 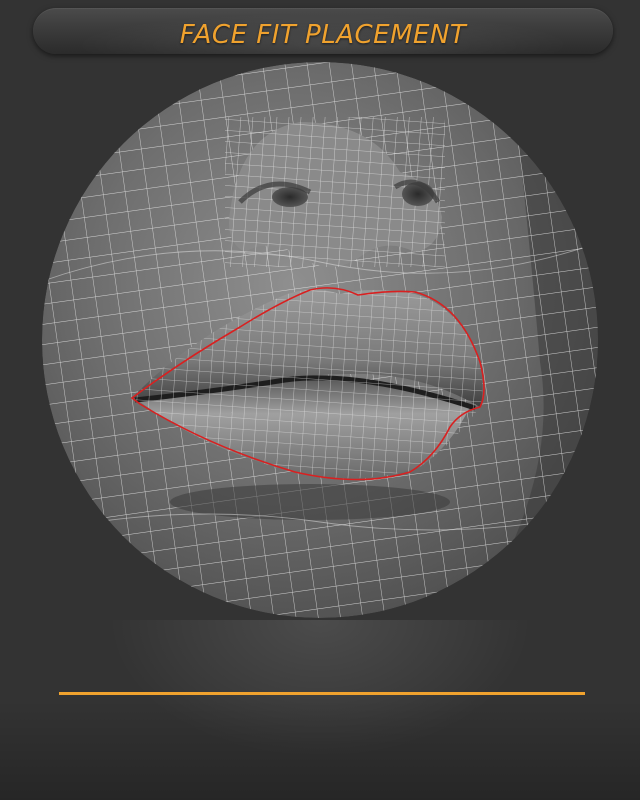 I want to click on bottom-shade, so click(x=320, y=750).